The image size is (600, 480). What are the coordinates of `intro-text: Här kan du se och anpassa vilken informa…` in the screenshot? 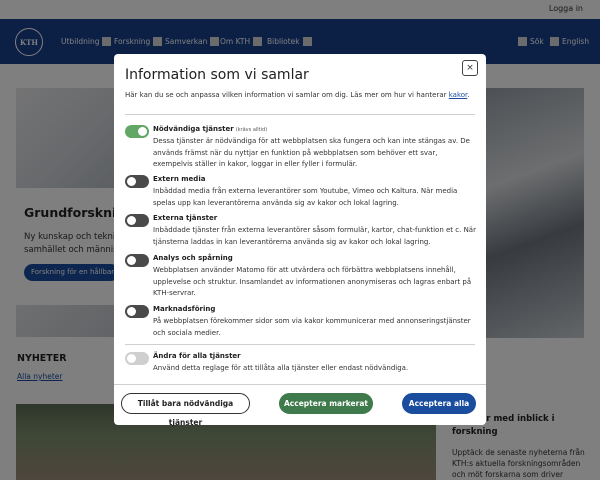 It's located at (286, 95).